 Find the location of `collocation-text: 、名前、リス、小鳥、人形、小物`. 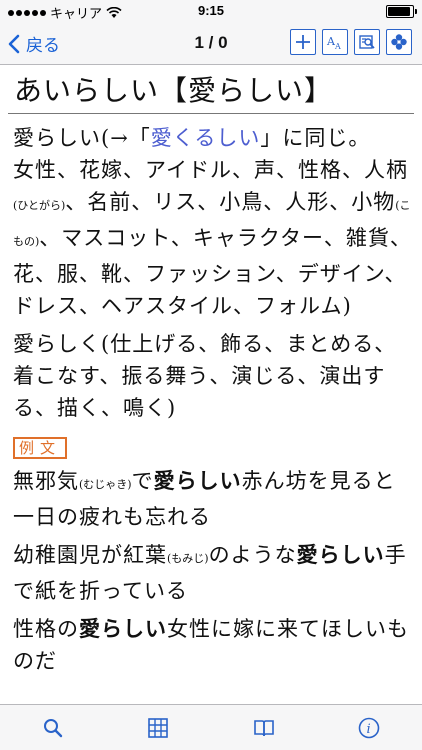

collocation-text: 、名前、リス、小鳥、人形、小物 is located at coordinates (230, 202).